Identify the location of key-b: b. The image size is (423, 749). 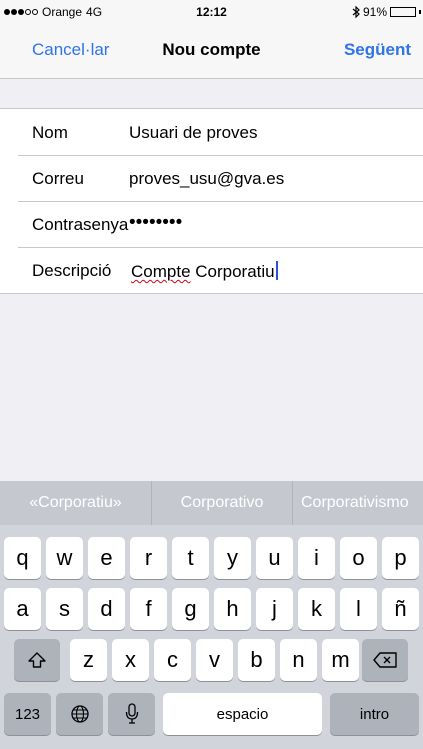
(256, 660).